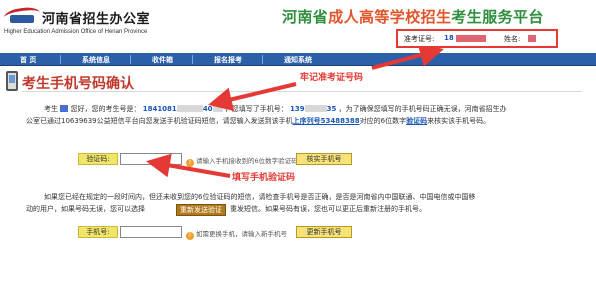 This screenshot has height=297, width=596. Describe the element at coordinates (85, 209) in the screenshot. I see `resend-paragraph-line2: 动的用户，如果号码无误，您可以选择` at that location.